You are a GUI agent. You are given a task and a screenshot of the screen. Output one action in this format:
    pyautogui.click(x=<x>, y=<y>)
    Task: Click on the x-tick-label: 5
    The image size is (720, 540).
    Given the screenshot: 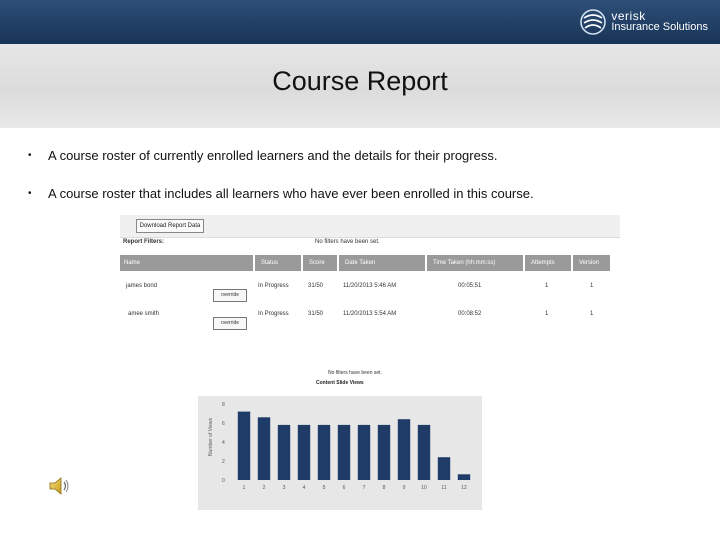 What is the action you would take?
    pyautogui.click(x=324, y=488)
    